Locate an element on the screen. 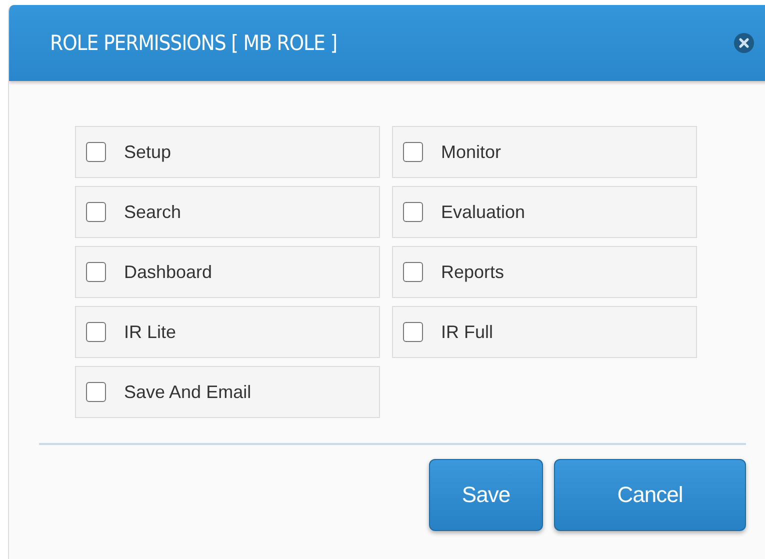 The width and height of the screenshot is (765, 559). permission-option: Save And Email is located at coordinates (227, 392).